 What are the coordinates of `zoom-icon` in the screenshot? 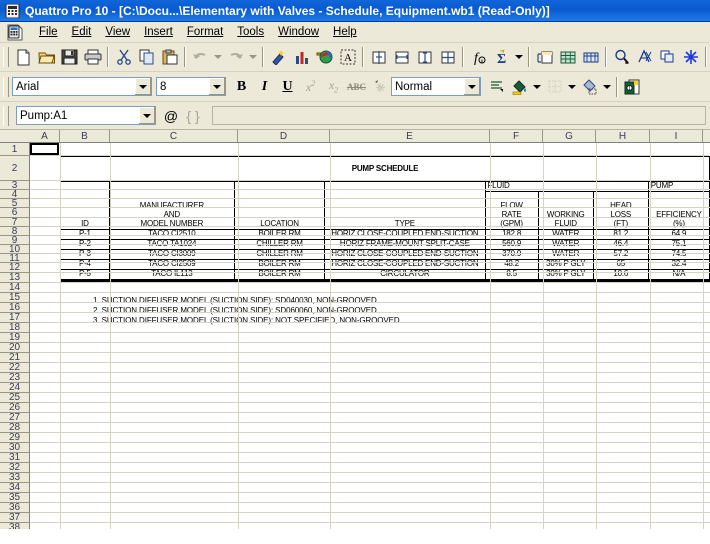 It's located at (621, 57).